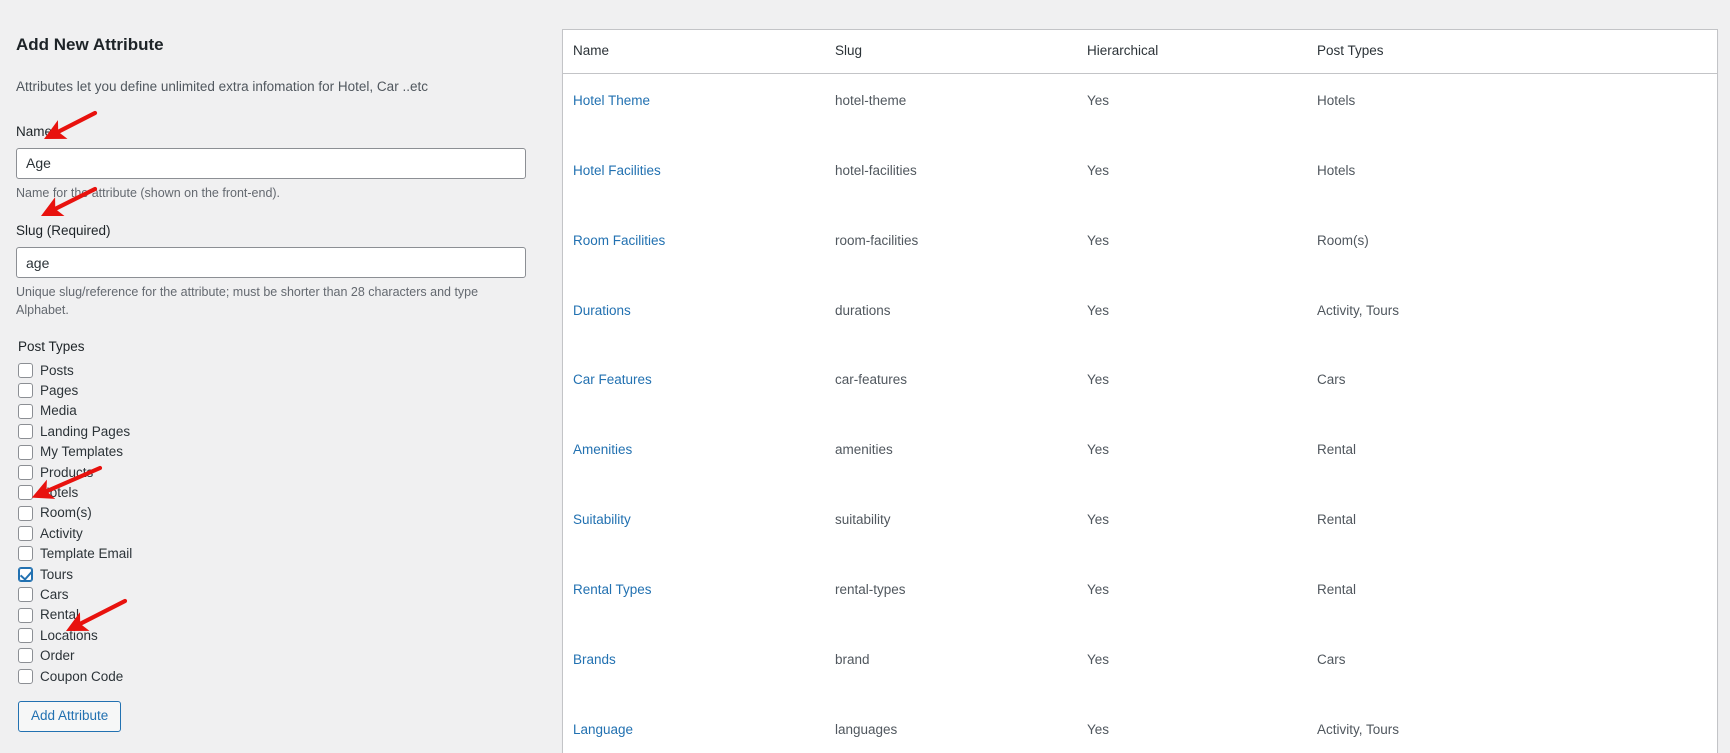  What do you see at coordinates (270, 411) in the screenshot?
I see `post-type-checkbox-row: Media` at bounding box center [270, 411].